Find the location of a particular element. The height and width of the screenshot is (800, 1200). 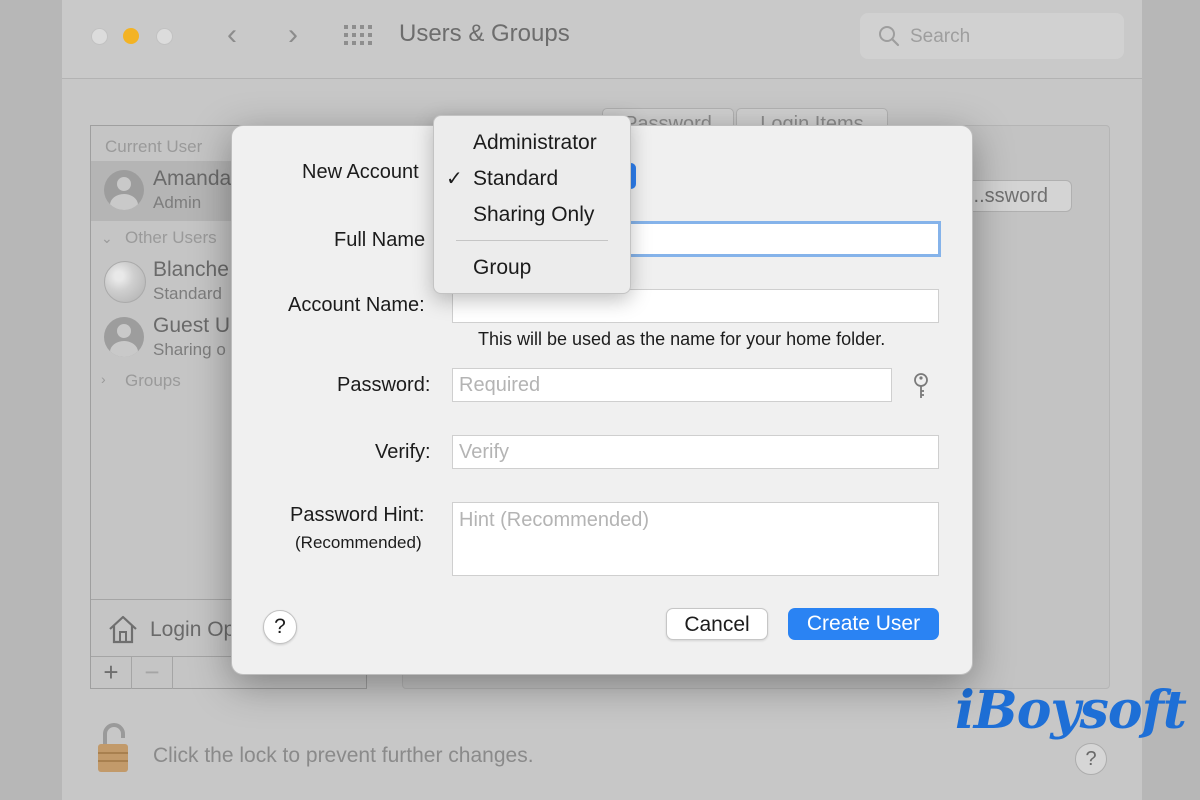

window-title: Users & Groups is located at coordinates (484, 33).